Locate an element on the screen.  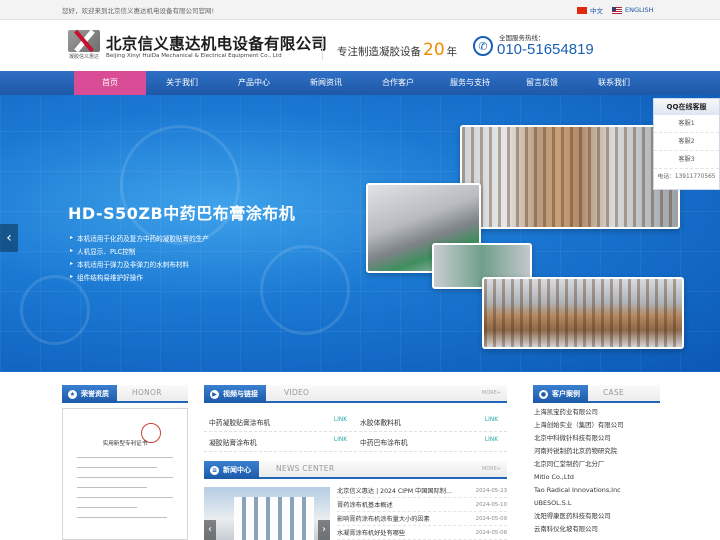
video-label: ▶ 视频与链接 is located at coordinates (235, 394).